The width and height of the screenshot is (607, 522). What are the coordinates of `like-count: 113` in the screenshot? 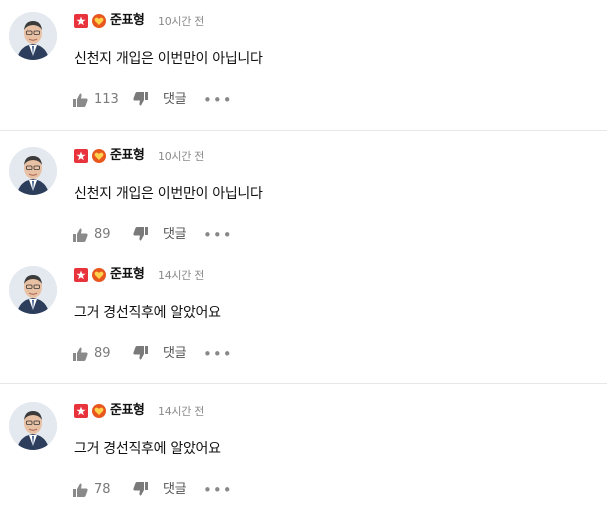 It's located at (106, 99).